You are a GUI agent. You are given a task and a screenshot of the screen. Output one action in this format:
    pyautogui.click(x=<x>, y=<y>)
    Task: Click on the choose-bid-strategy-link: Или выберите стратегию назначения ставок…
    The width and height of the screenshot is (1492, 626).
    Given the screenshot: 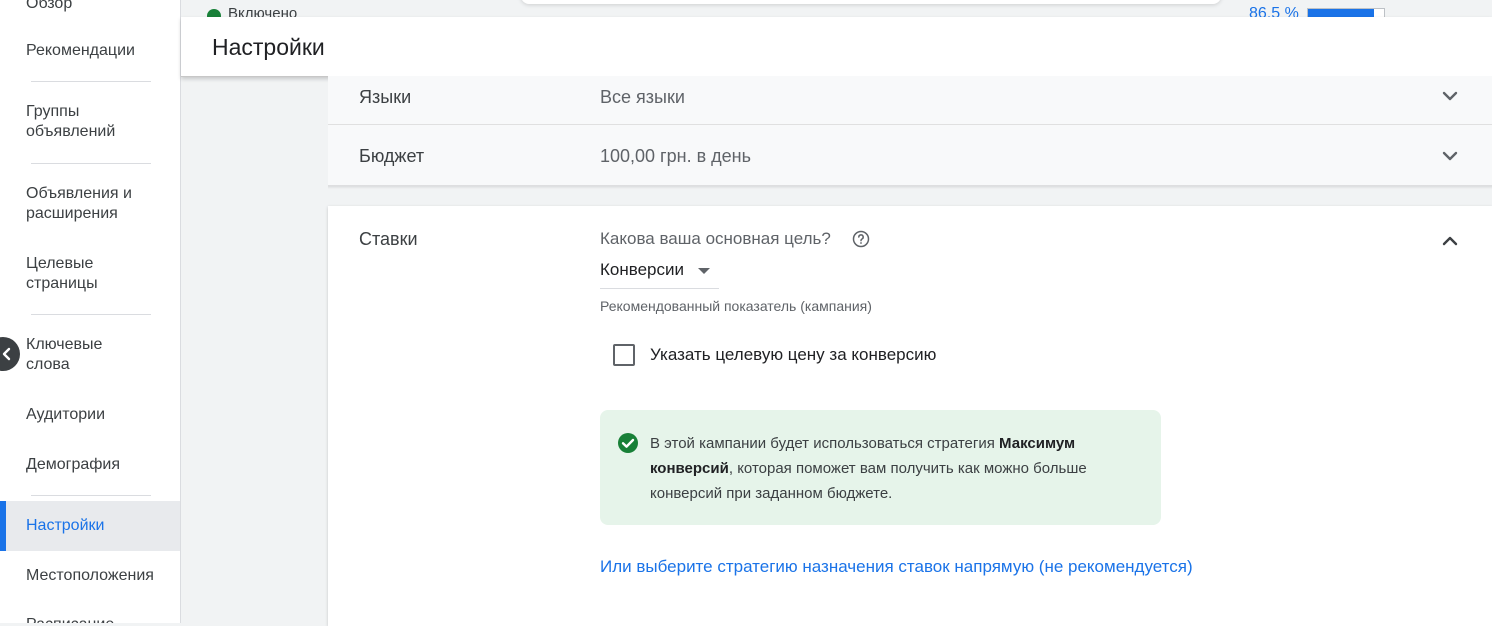 What is the action you would take?
    pyautogui.click(x=896, y=567)
    